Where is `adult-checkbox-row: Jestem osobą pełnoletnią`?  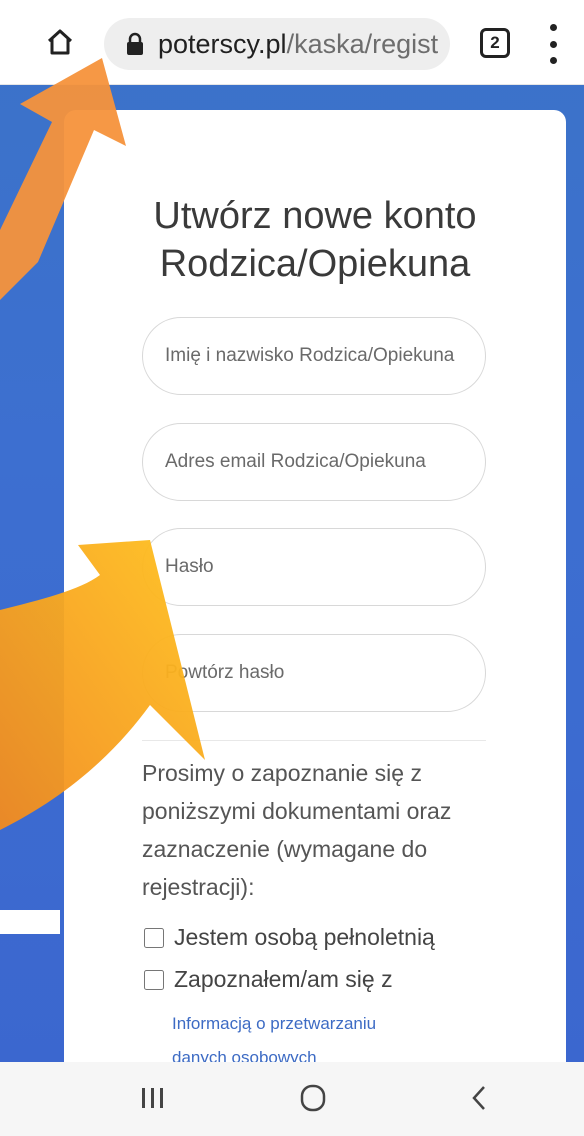 adult-checkbox-row: Jestem osobą pełnoletnią is located at coordinates (288, 937).